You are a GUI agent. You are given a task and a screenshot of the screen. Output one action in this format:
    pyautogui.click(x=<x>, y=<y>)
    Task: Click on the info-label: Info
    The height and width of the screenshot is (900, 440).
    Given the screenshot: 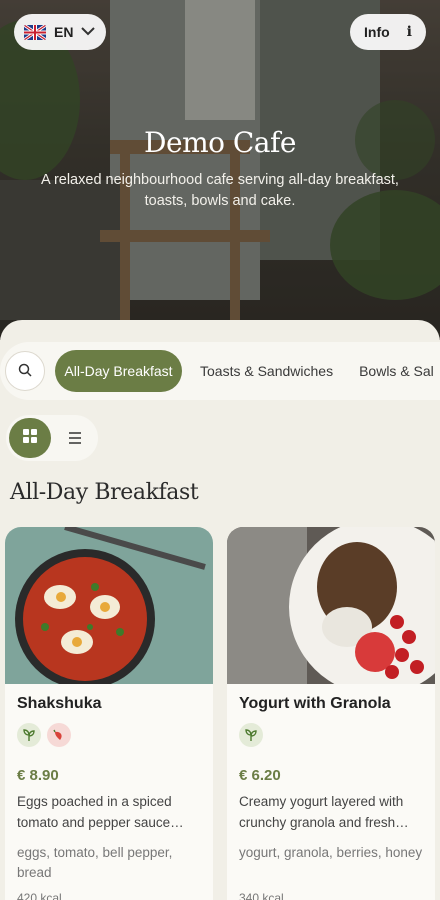 What is the action you would take?
    pyautogui.click(x=377, y=32)
    